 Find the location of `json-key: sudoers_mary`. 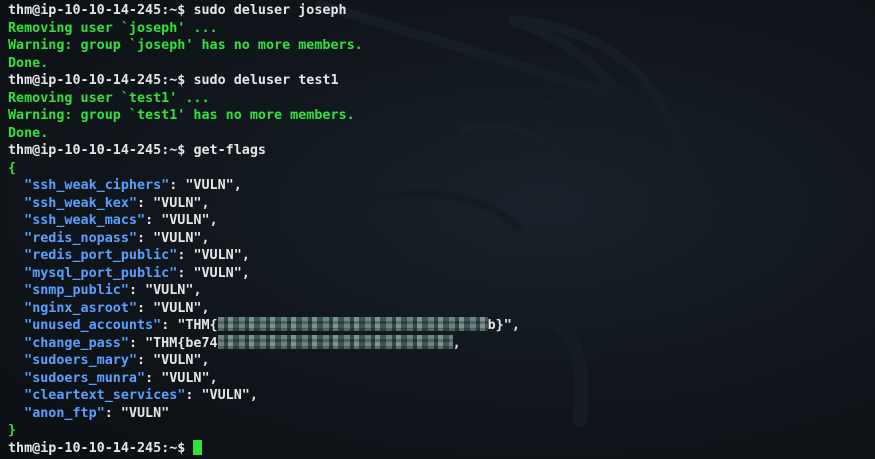

json-key: sudoers_mary is located at coordinates (80, 360).